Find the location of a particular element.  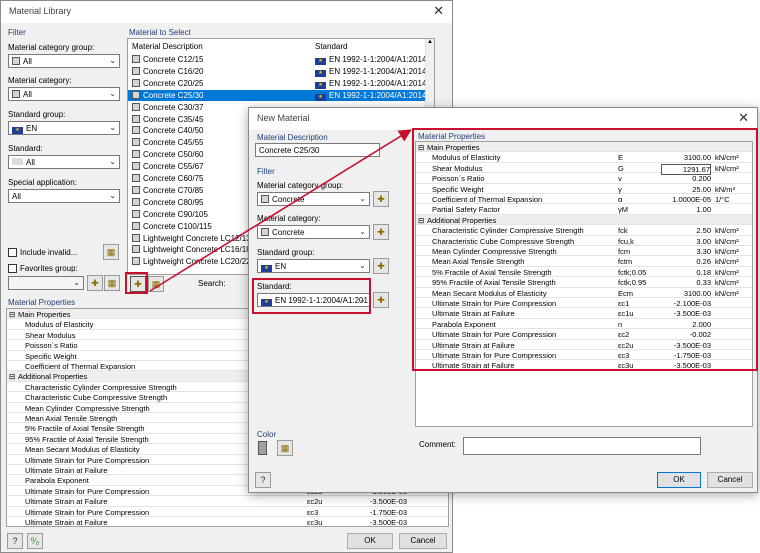

red-arrow-annotation is located at coordinates (268, 211).